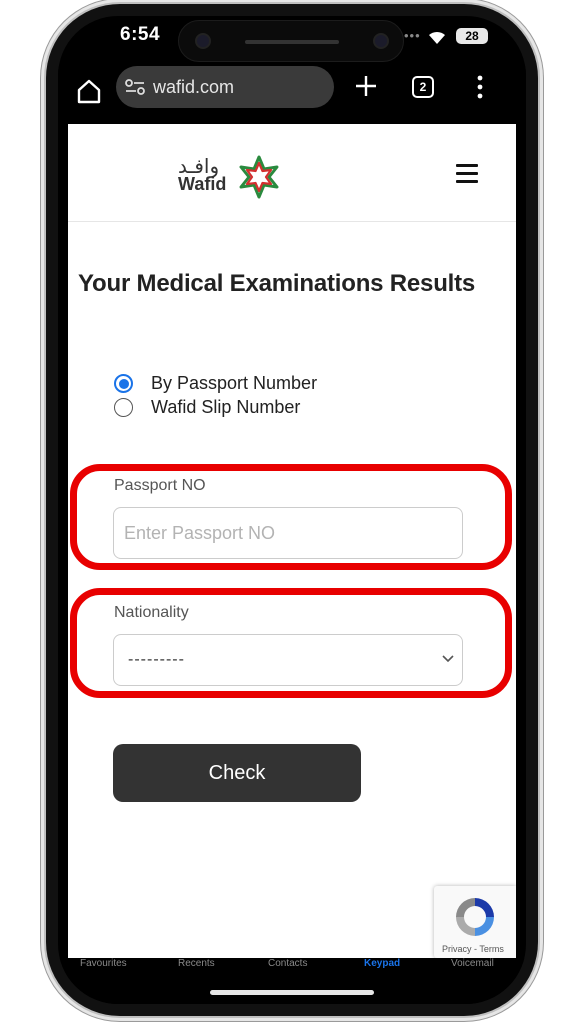  I want to click on speaker-slit, so click(292, 42).